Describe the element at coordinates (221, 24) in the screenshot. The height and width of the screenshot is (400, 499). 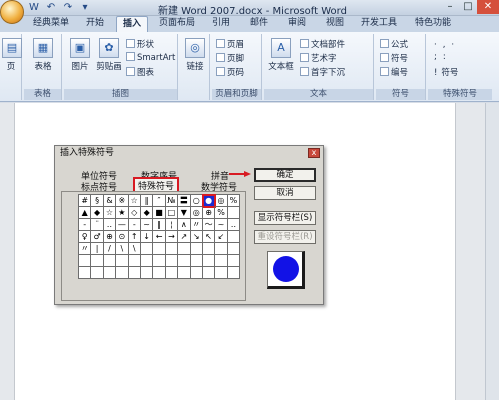
I see `tab-references: 引用` at that location.